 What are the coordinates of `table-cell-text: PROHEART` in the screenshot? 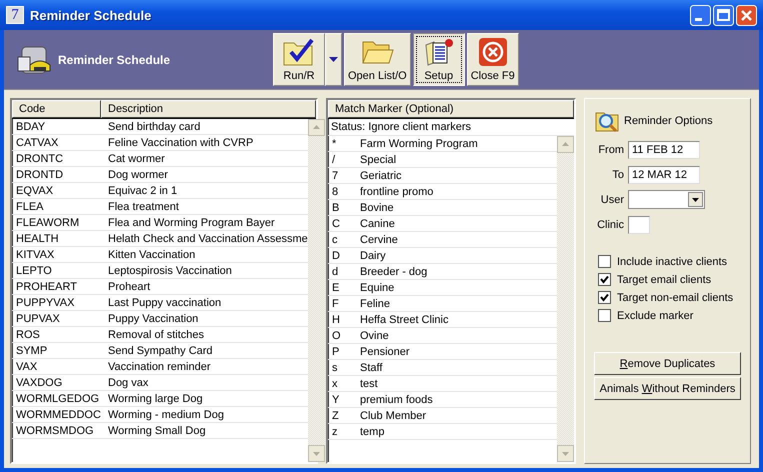 It's located at (46, 286).